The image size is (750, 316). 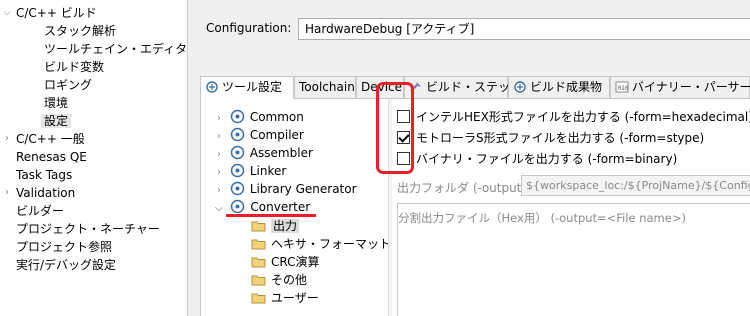 I want to click on tree-item-stack-analysis: スタック解析, so click(x=80, y=31).